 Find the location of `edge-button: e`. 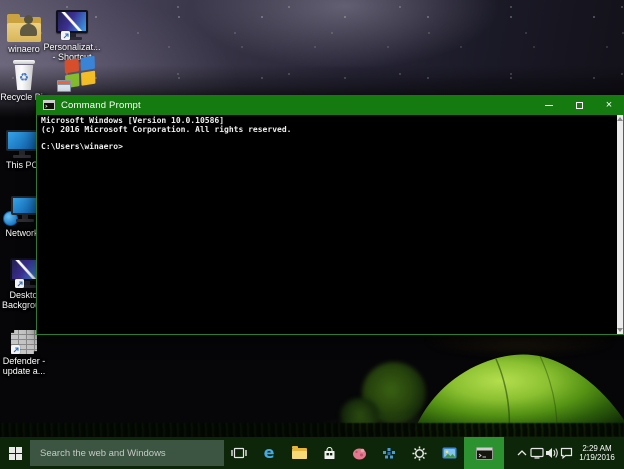

edge-button: e is located at coordinates (269, 453).